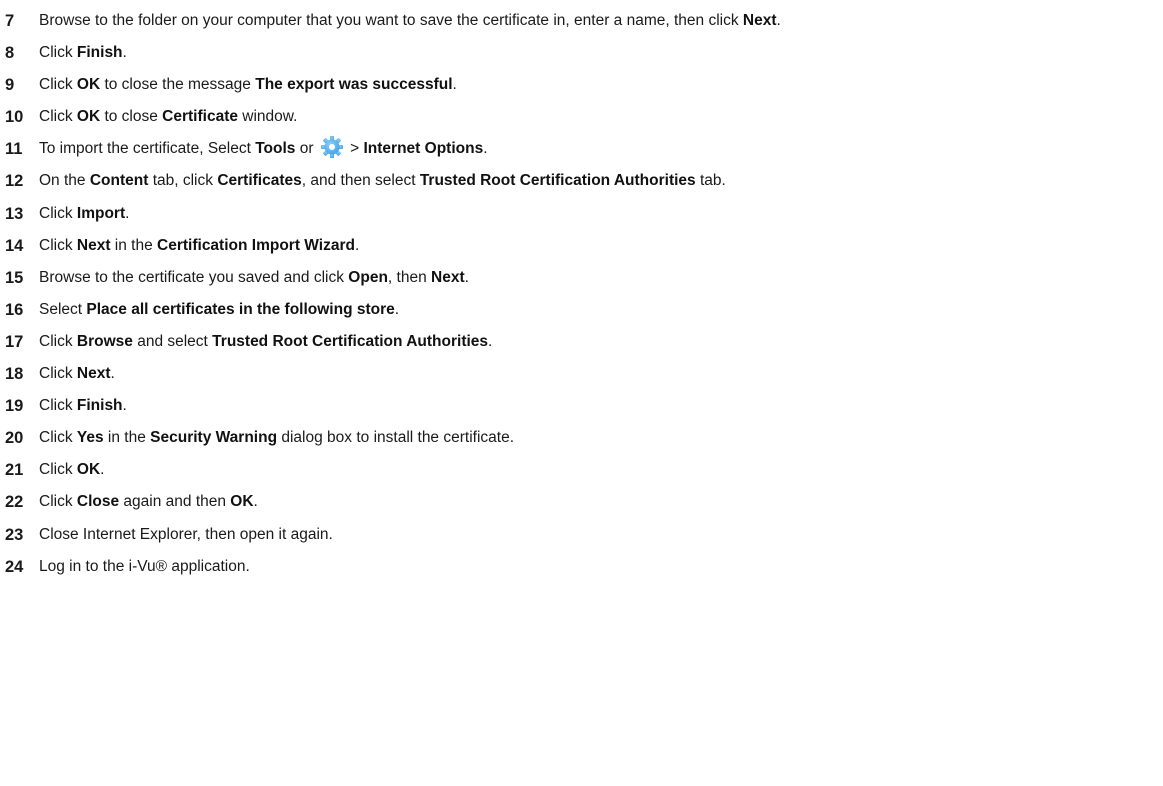  I want to click on step-text-segment: >, so click(354, 149).